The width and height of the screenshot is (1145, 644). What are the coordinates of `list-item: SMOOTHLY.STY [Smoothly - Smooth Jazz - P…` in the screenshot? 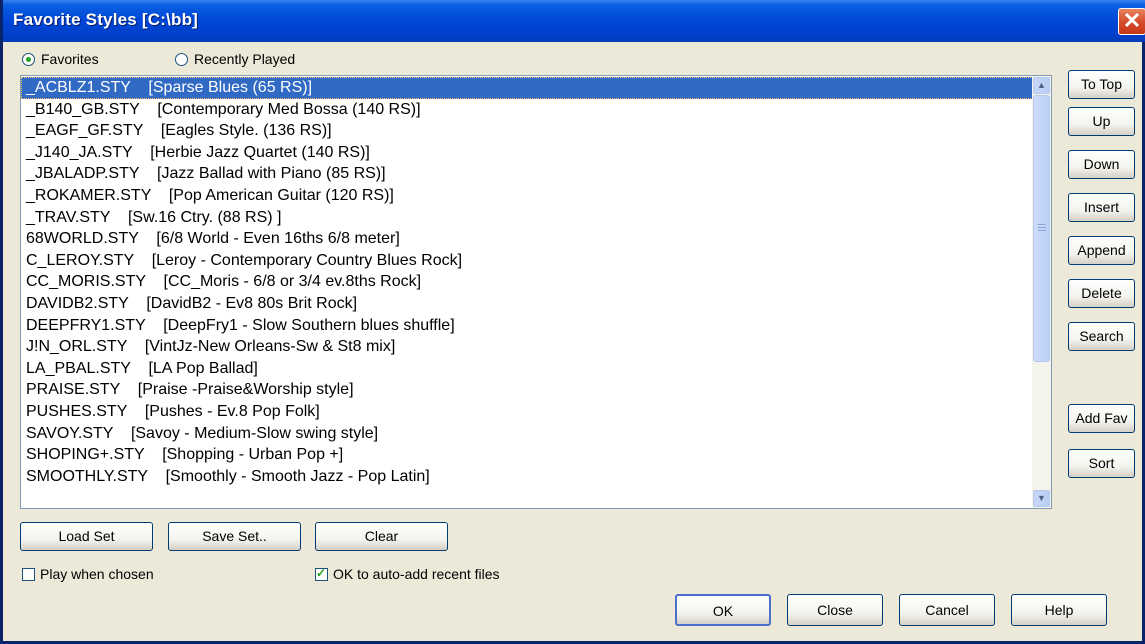 It's located at (527, 477).